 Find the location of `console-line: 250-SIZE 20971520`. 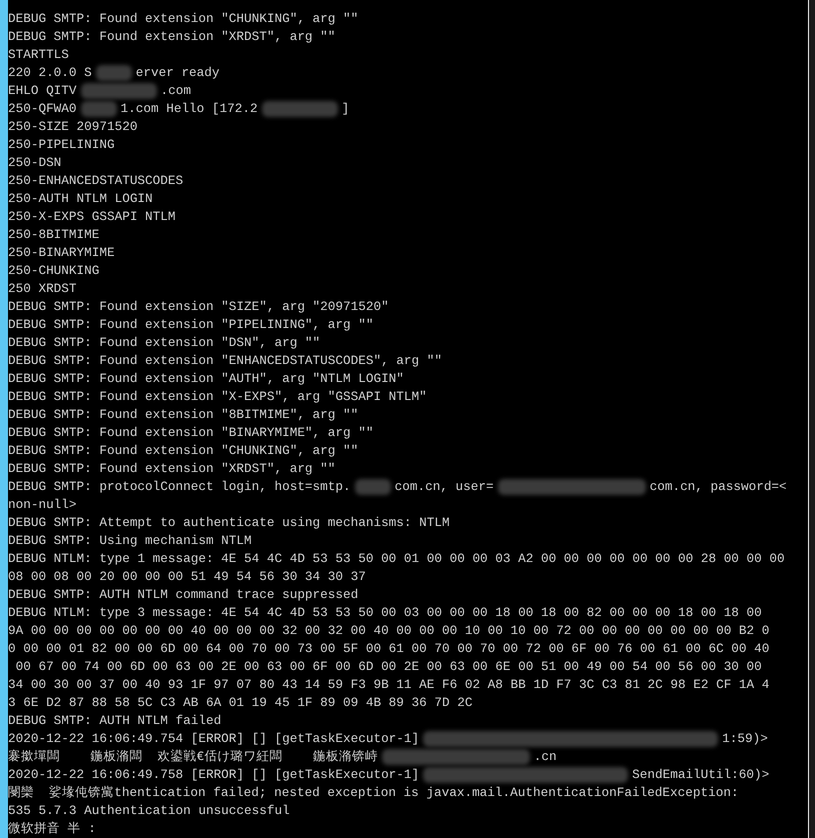

console-line: 250-SIZE 20971520 is located at coordinates (73, 127).